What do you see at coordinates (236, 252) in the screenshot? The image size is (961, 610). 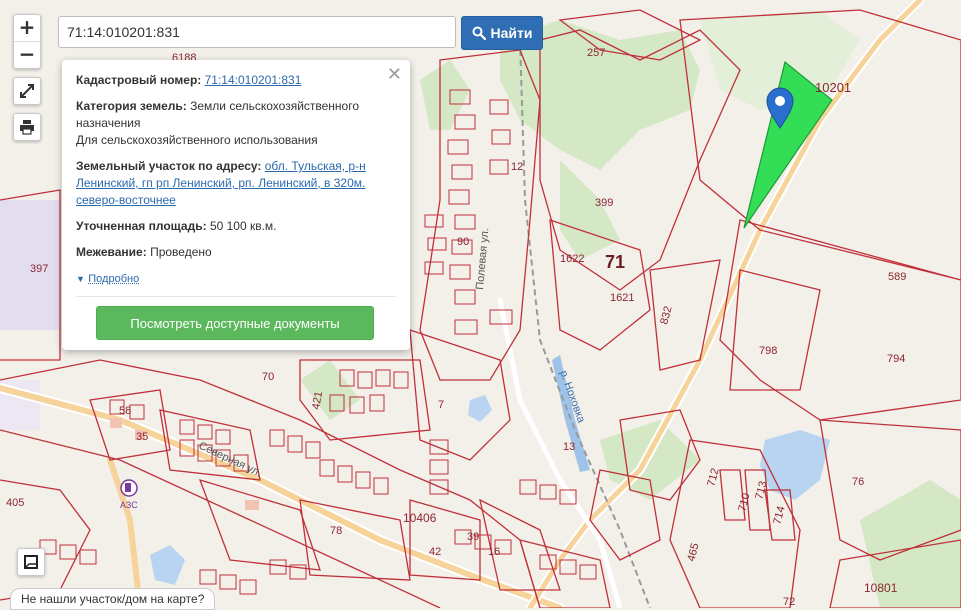 I see `survey-row: Межевание: Проведено` at bounding box center [236, 252].